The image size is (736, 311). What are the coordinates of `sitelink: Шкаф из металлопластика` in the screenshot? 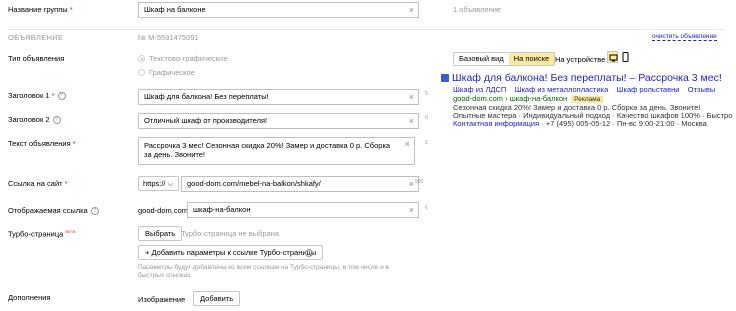 It's located at (562, 89).